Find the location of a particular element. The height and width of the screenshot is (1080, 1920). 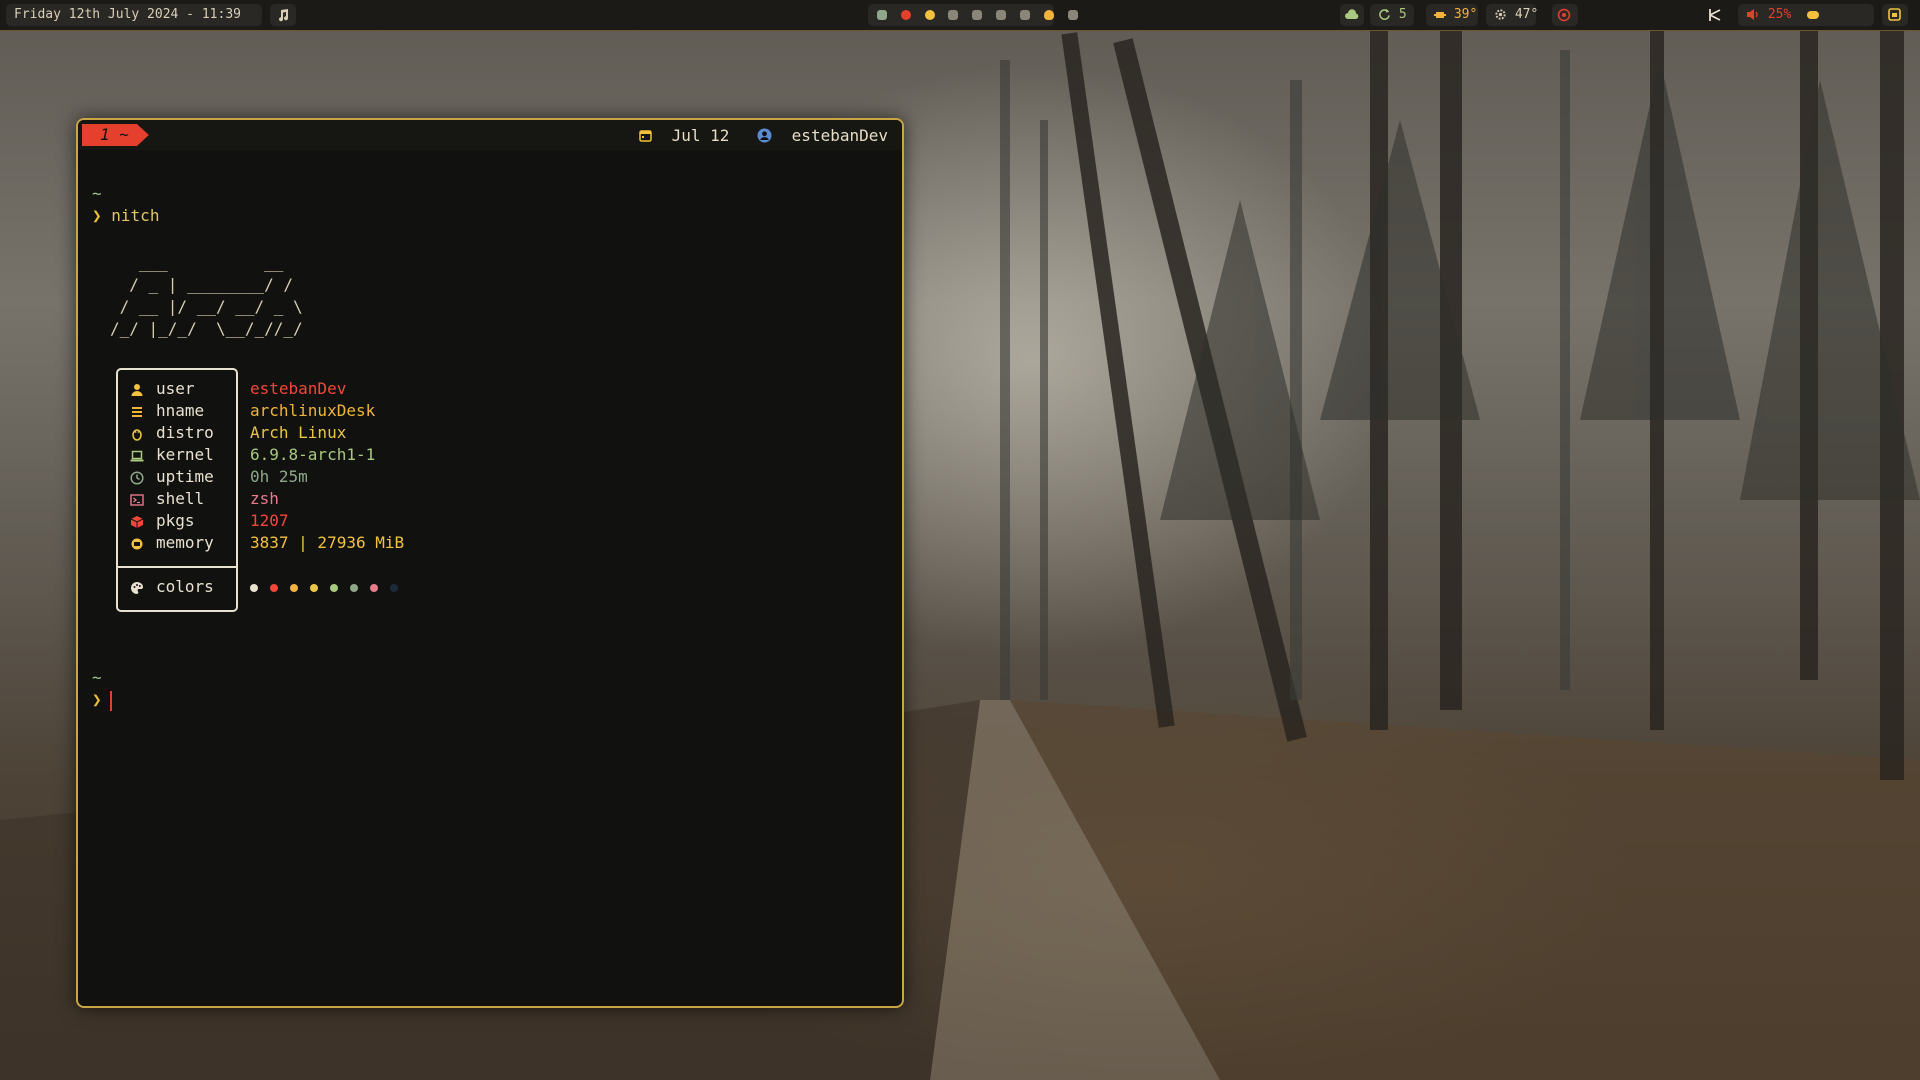

key-label: distro is located at coordinates (185, 432).